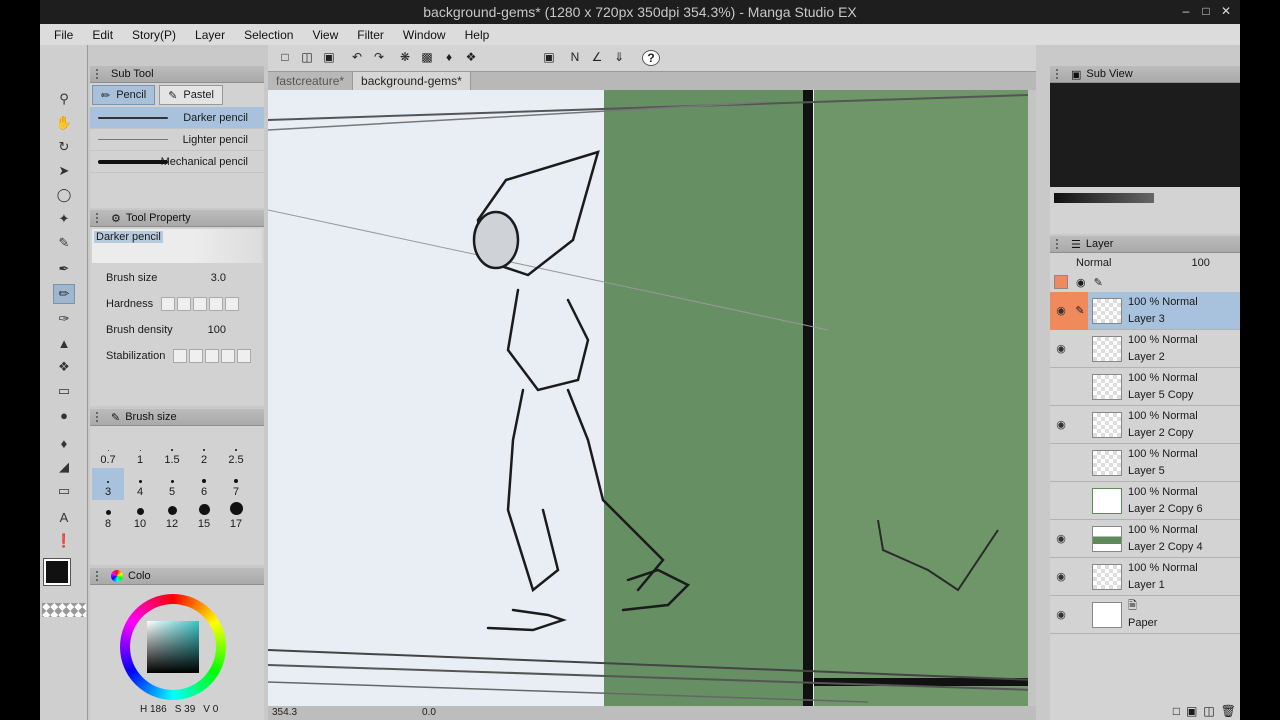 The image size is (1280, 720). Describe the element at coordinates (172, 516) in the screenshot. I see `brush-size-option: 12` at that location.